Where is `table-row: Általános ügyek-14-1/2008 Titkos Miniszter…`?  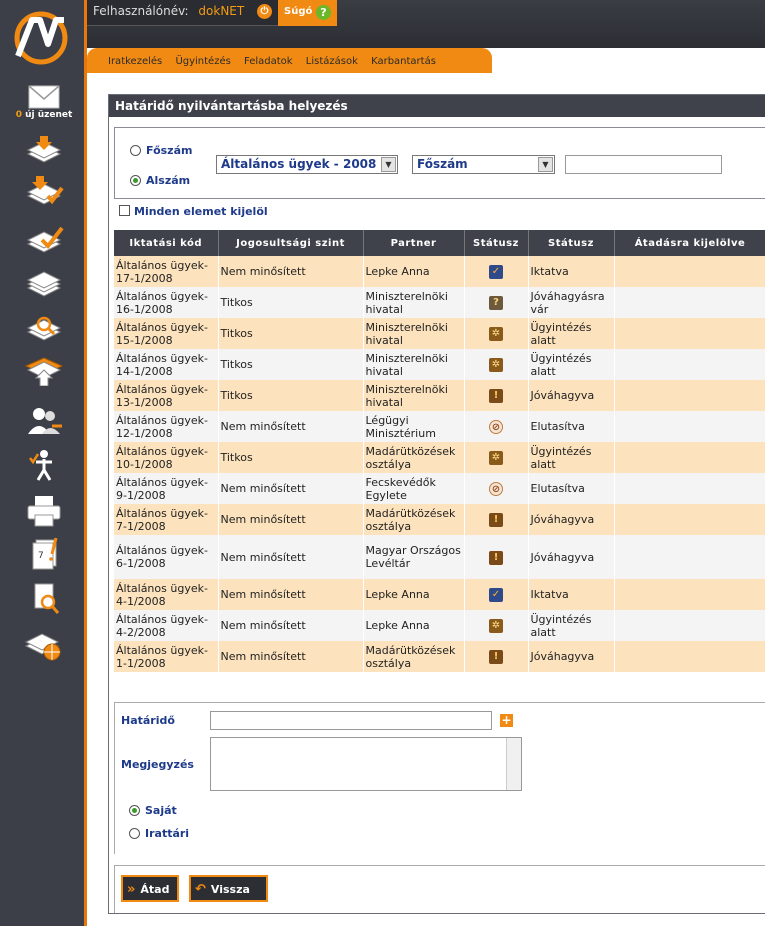
table-row: Általános ügyek-14-1/2008 Titkos Miniszter… is located at coordinates (439, 364).